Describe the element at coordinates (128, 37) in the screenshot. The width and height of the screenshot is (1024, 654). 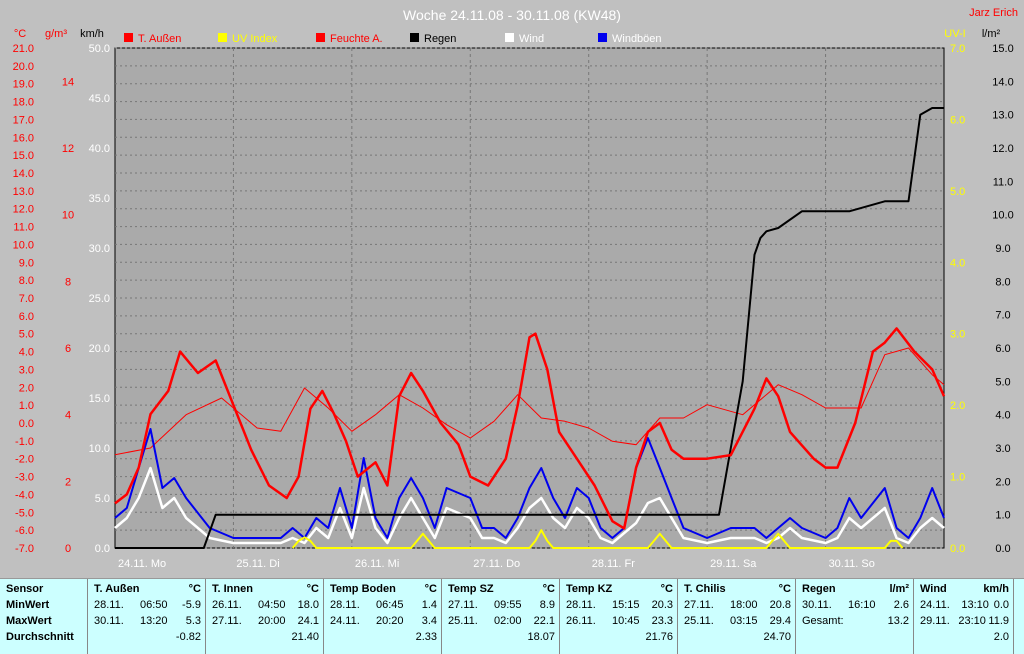
I see `legend-swatch` at that location.